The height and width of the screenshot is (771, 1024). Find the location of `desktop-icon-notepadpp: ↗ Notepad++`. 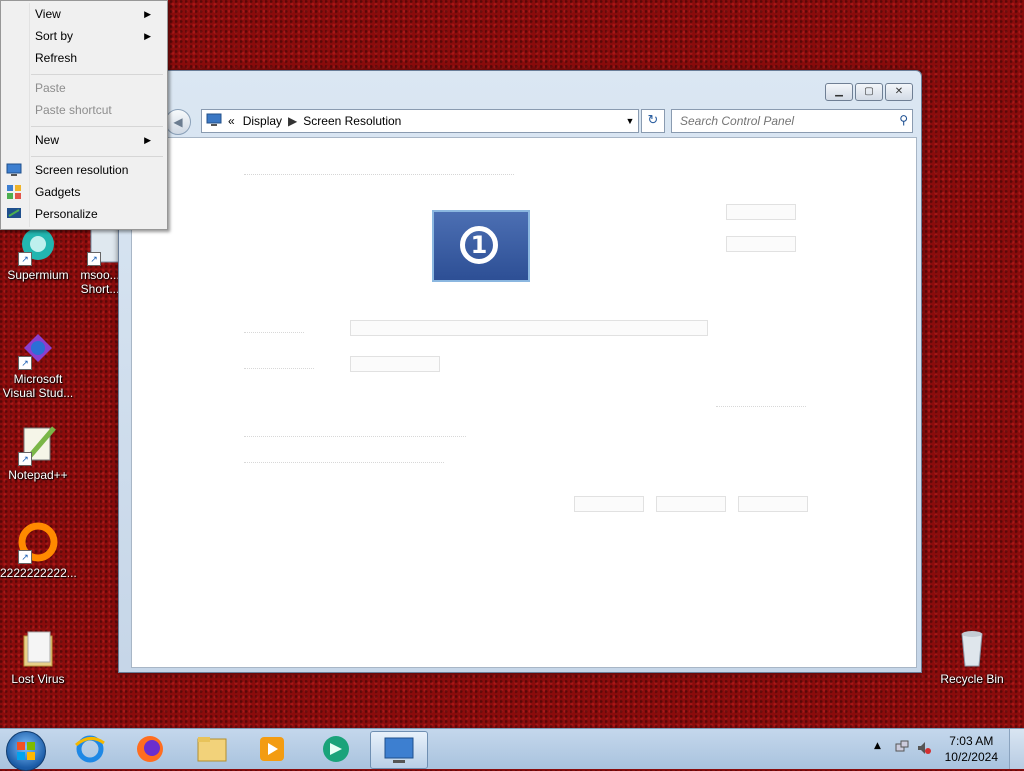

desktop-icon-notepadpp: ↗ Notepad++ is located at coordinates (38, 452).